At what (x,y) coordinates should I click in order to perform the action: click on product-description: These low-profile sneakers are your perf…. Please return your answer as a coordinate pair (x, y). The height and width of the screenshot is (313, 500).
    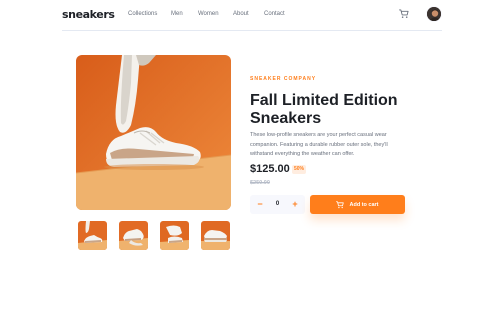
    Looking at the image, I should click on (319, 144).